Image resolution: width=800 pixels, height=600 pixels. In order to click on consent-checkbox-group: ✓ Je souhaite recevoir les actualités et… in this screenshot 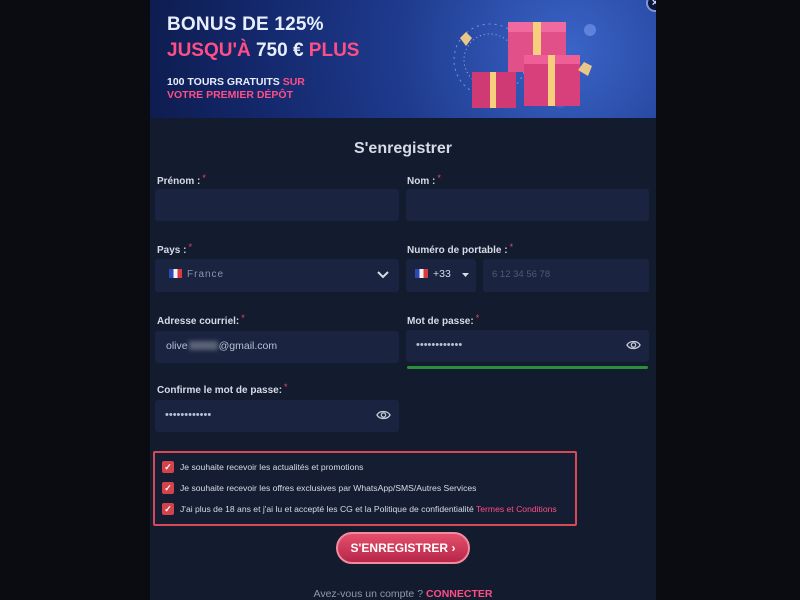, I will do `click(365, 488)`.